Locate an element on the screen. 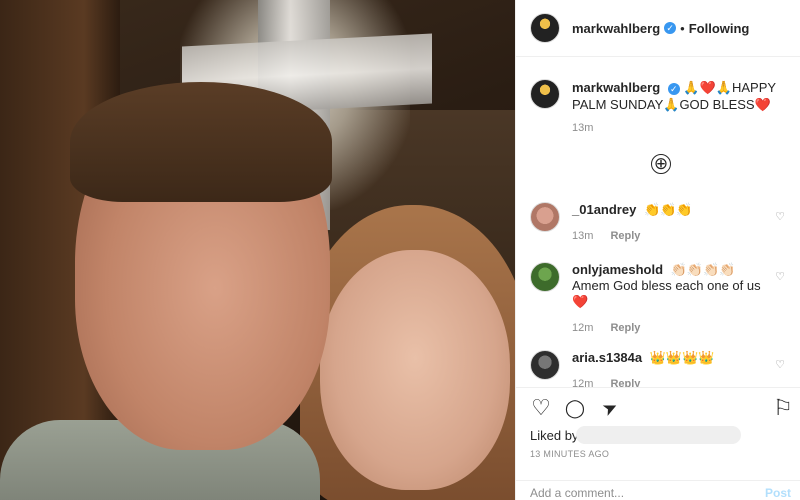 This screenshot has height=500, width=800. comment-bubble-icon: ◯ is located at coordinates (575, 408).